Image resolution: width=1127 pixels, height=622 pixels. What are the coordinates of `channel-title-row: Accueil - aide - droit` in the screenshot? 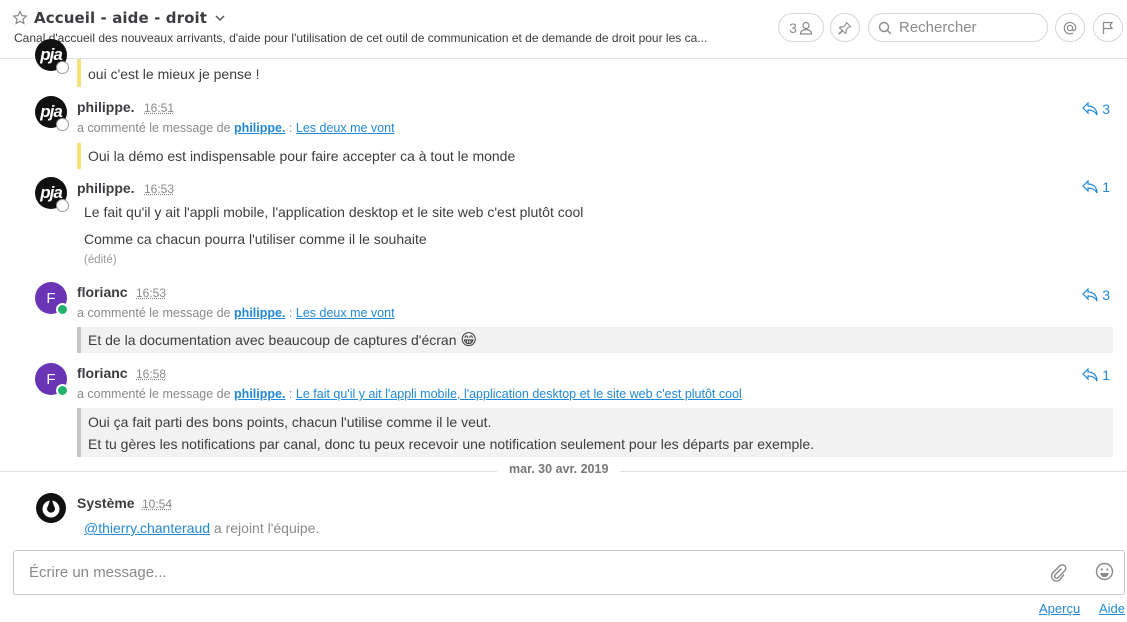 It's located at (119, 18).